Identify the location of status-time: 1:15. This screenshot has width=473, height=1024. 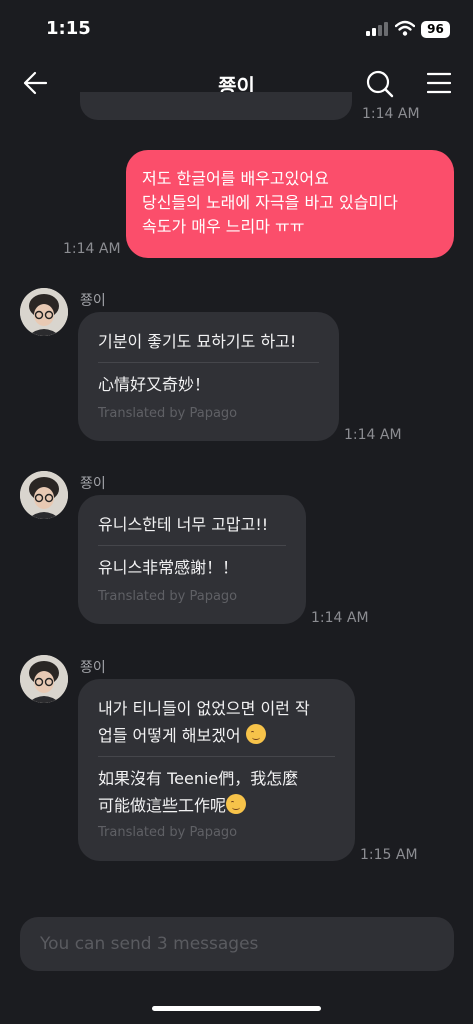
(68, 28).